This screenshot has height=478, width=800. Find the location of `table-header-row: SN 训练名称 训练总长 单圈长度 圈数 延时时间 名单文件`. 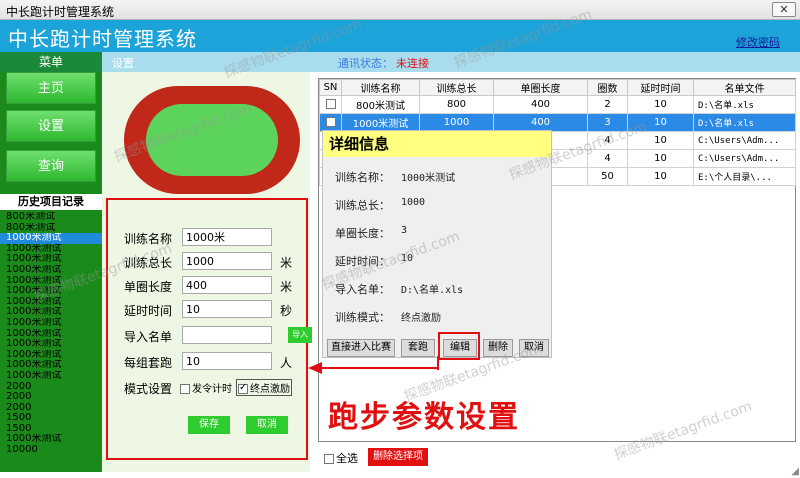

table-header-row: SN 训练名称 训练总长 单圈长度 圈数 延时时间 名单文件 is located at coordinates (557, 87).